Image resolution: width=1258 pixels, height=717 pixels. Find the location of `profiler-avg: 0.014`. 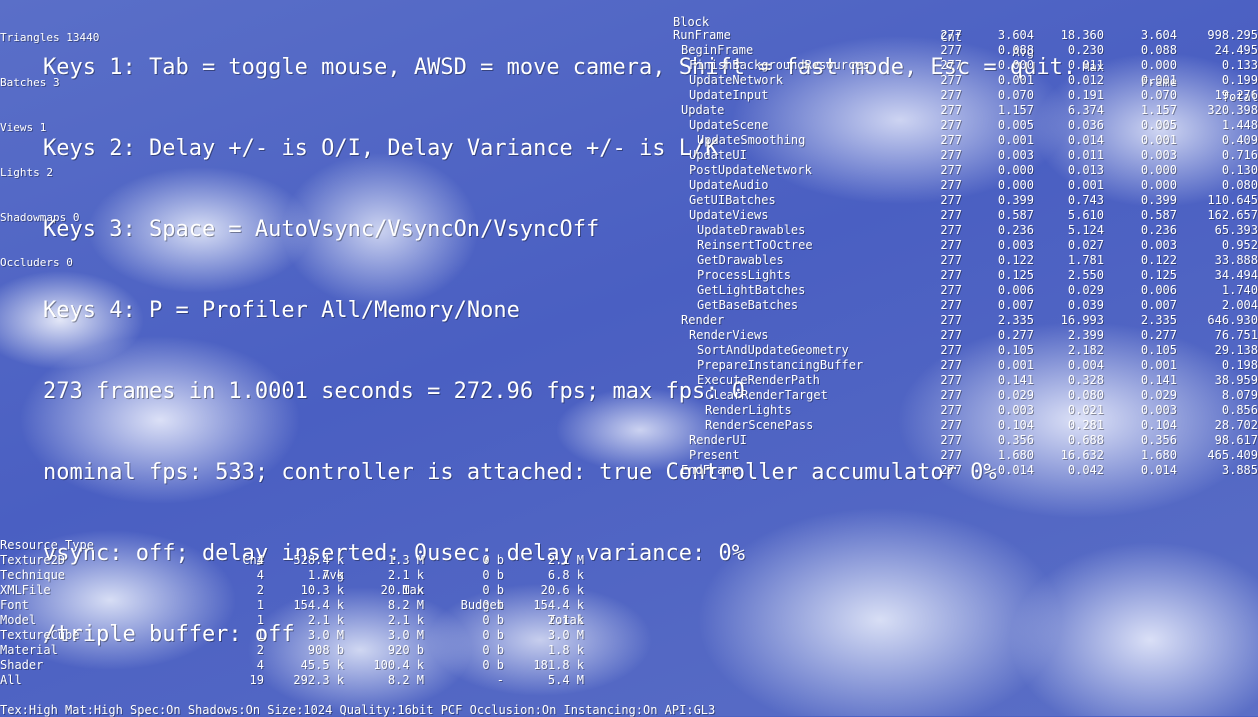

profiler-avg: 0.014 is located at coordinates (1015, 470).